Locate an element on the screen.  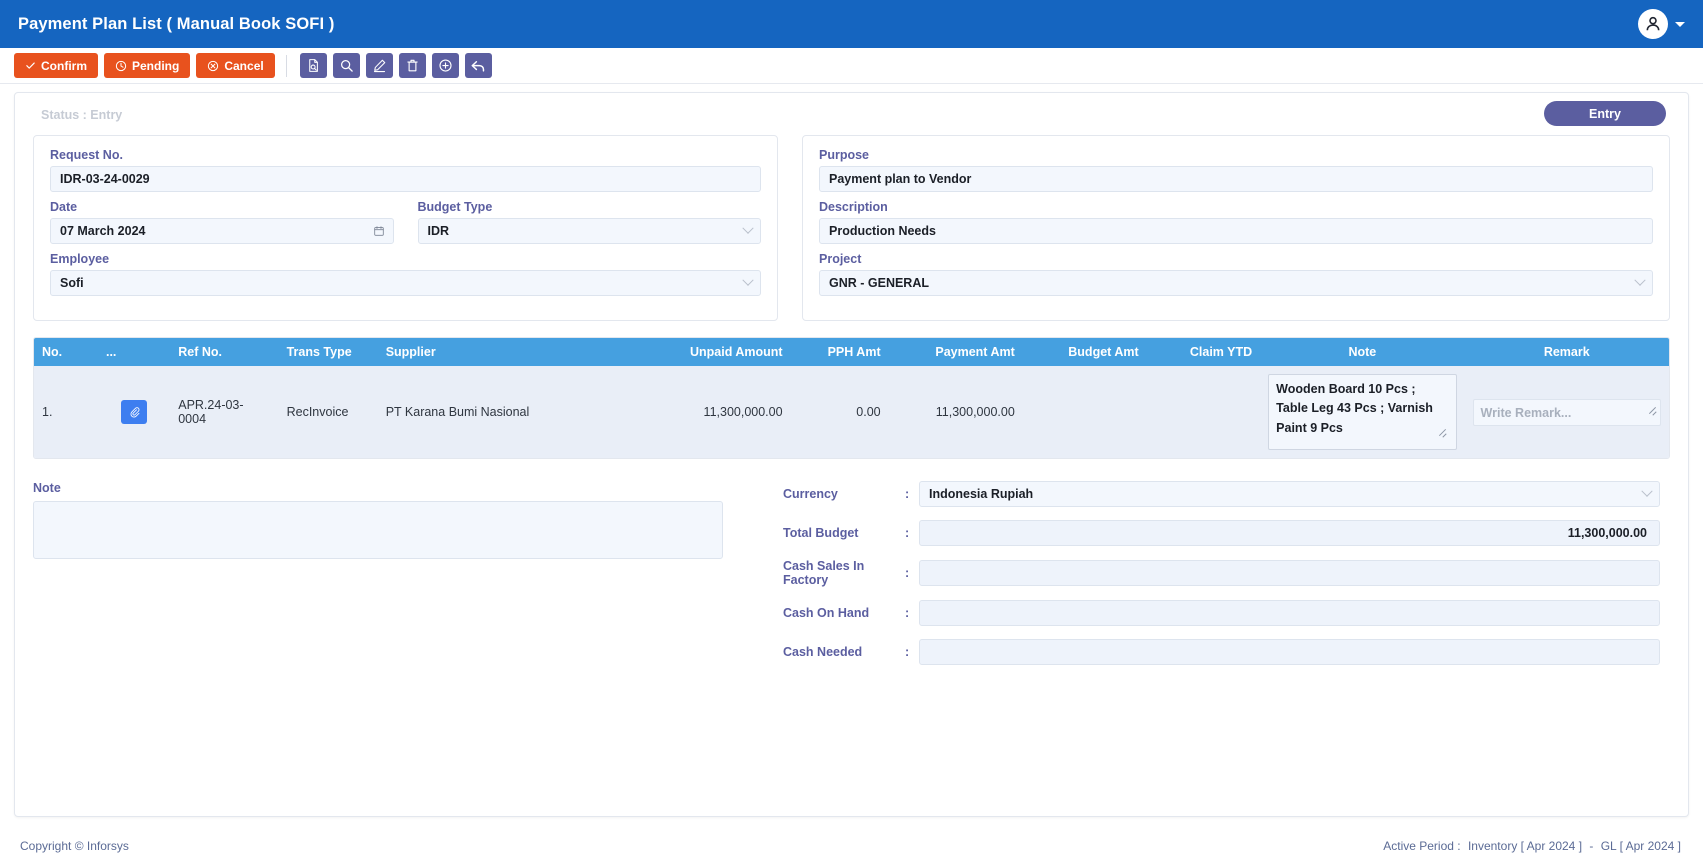
col-pph-amt: PPH Amt is located at coordinates (839, 352).